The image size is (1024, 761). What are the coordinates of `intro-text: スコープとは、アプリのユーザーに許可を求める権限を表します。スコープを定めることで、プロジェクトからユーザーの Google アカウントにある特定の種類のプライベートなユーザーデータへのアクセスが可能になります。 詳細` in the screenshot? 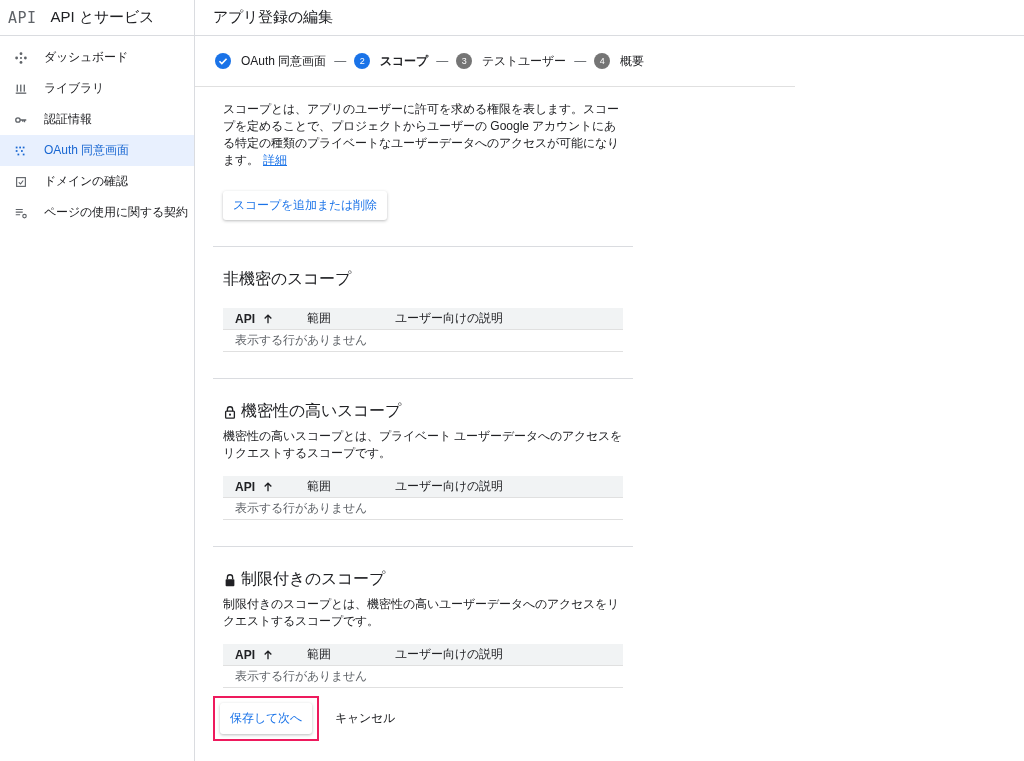 It's located at (421, 135).